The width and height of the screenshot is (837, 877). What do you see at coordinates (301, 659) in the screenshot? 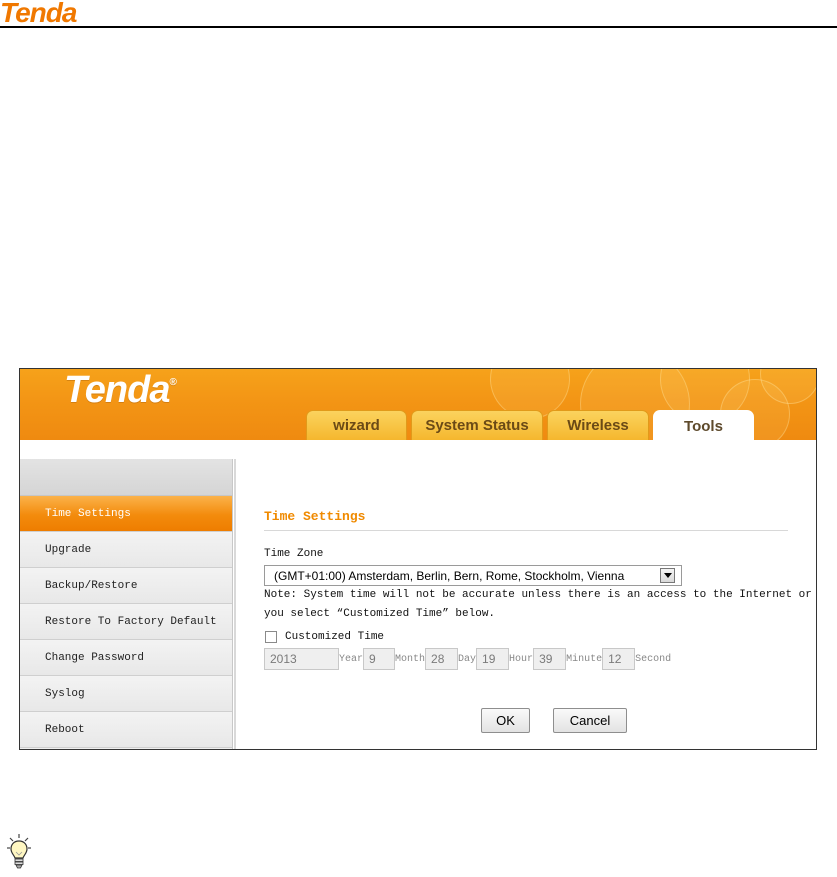
I see `year-input: 2013` at bounding box center [301, 659].